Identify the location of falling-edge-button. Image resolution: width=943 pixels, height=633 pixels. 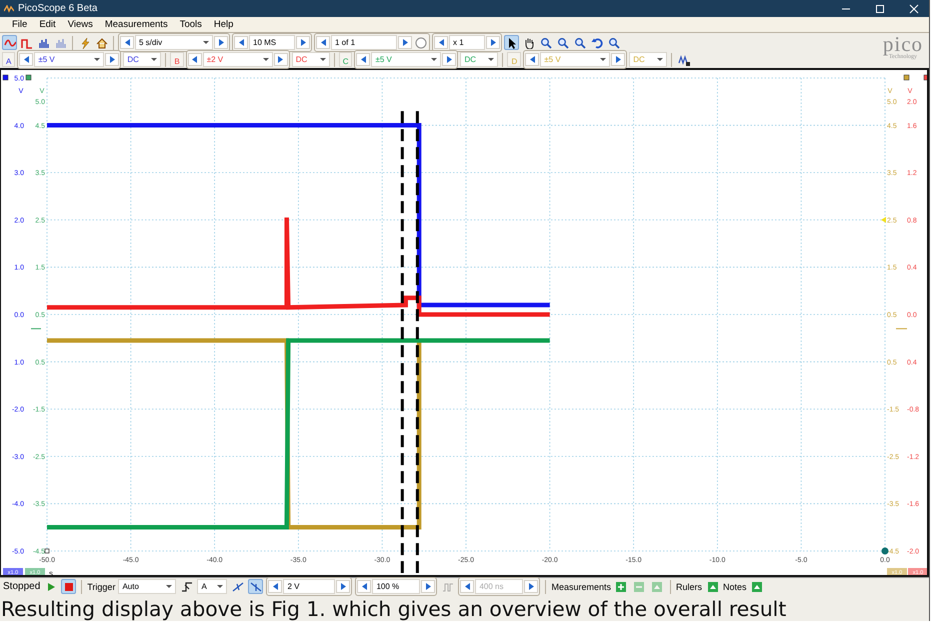
(256, 586).